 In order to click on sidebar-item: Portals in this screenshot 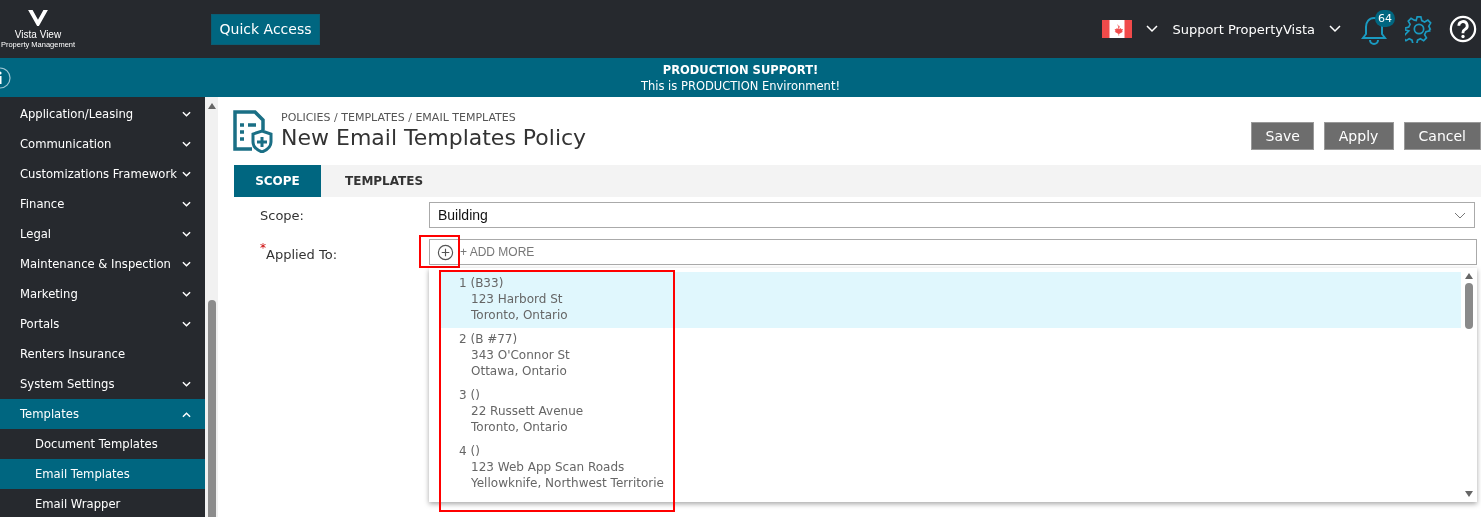, I will do `click(102, 324)`.